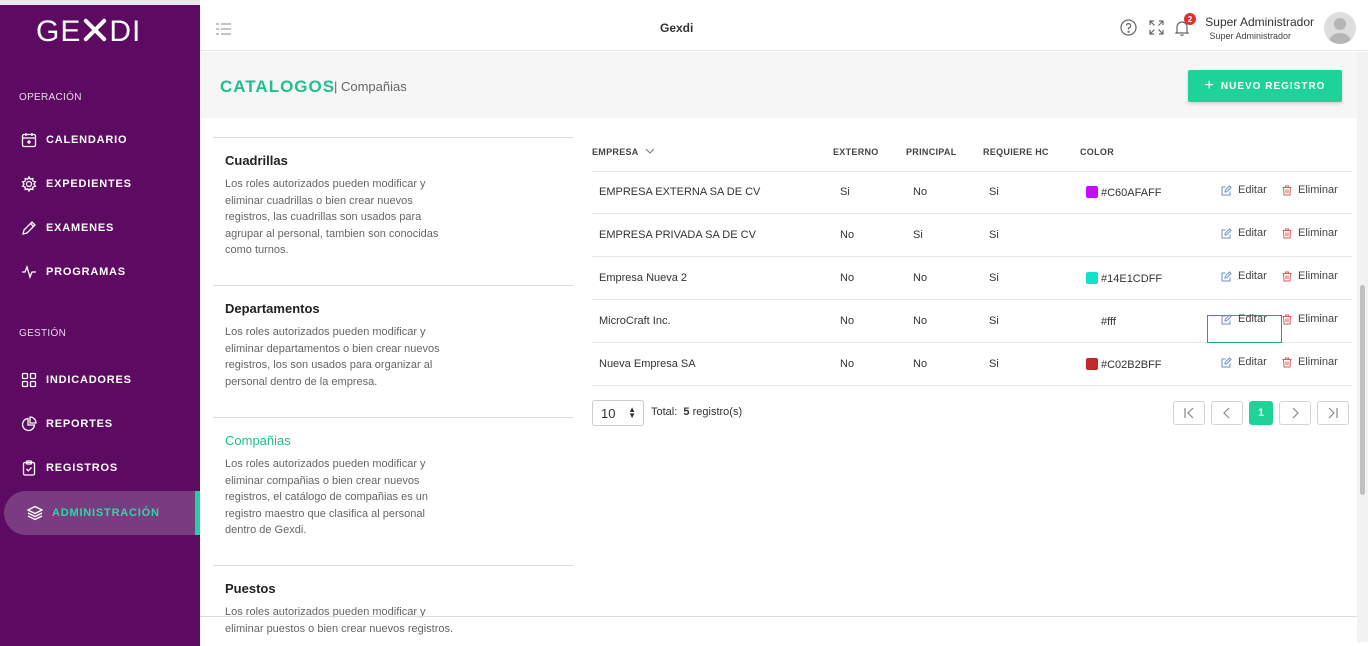 Image resolution: width=1368 pixels, height=646 pixels. Describe the element at coordinates (677, 28) in the screenshot. I see `app-title: Gexdi` at that location.